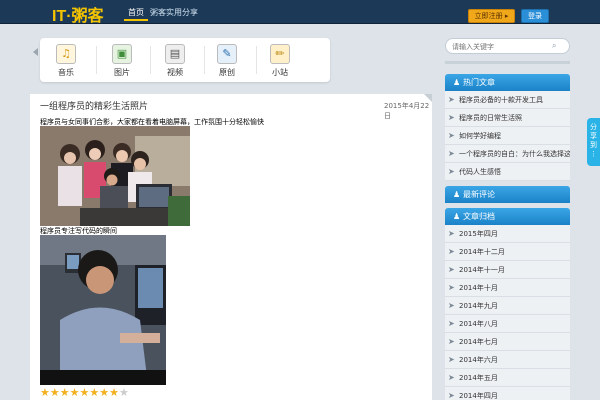 This screenshot has width=600, height=400. Describe the element at coordinates (103, 310) in the screenshot. I see `programmer-photo` at that location.